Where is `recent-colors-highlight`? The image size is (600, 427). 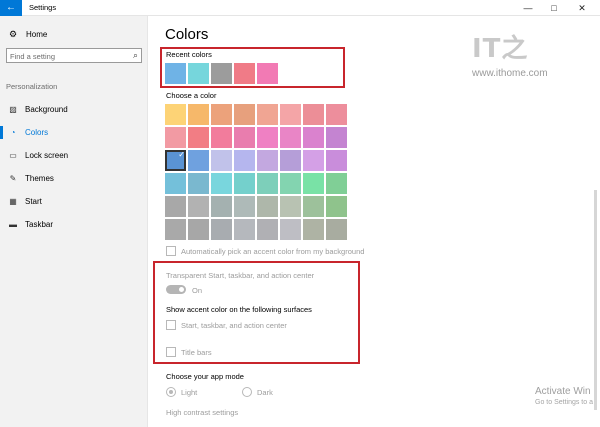 recent-colors-highlight is located at coordinates (252, 67).